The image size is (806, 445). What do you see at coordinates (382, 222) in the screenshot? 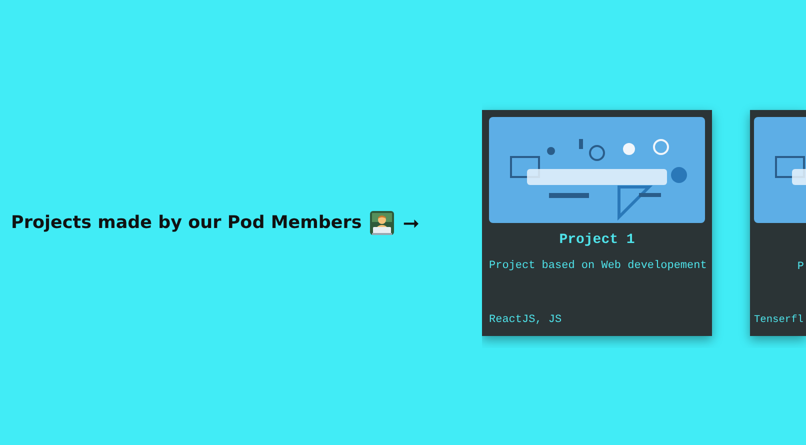
I see `technologist-icon` at bounding box center [382, 222].